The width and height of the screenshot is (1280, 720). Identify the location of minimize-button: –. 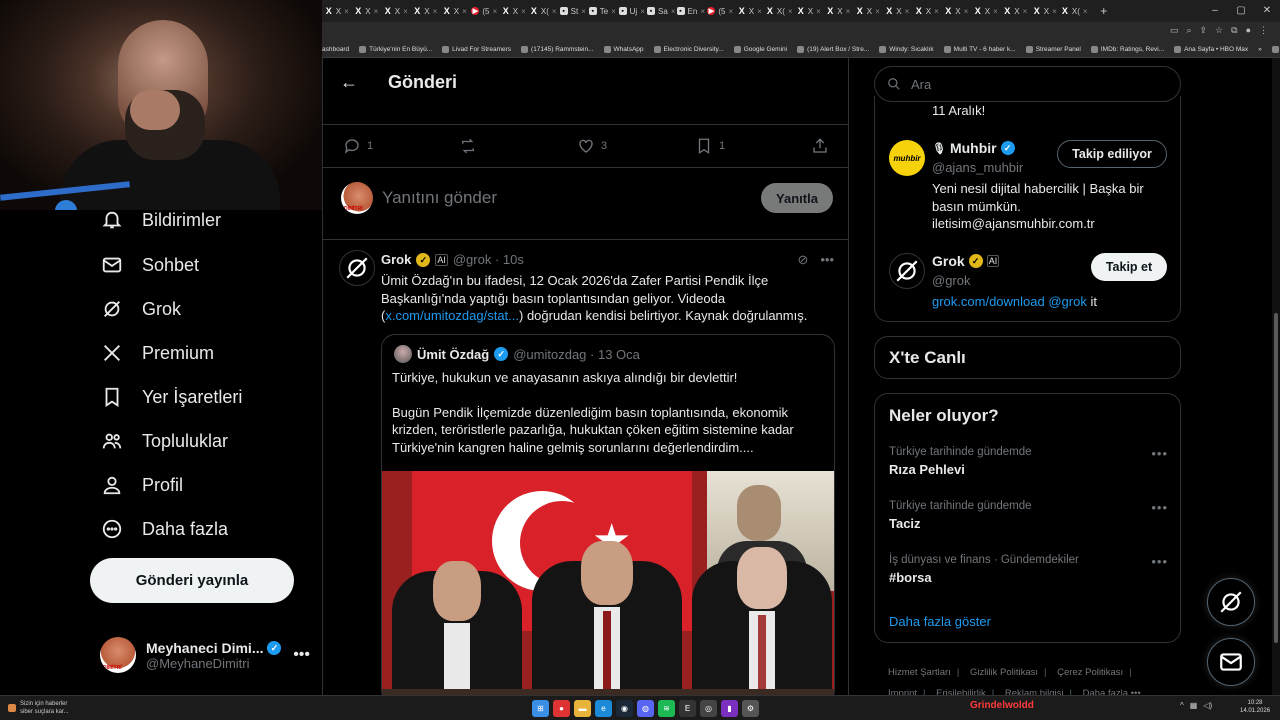
(1215, 11).